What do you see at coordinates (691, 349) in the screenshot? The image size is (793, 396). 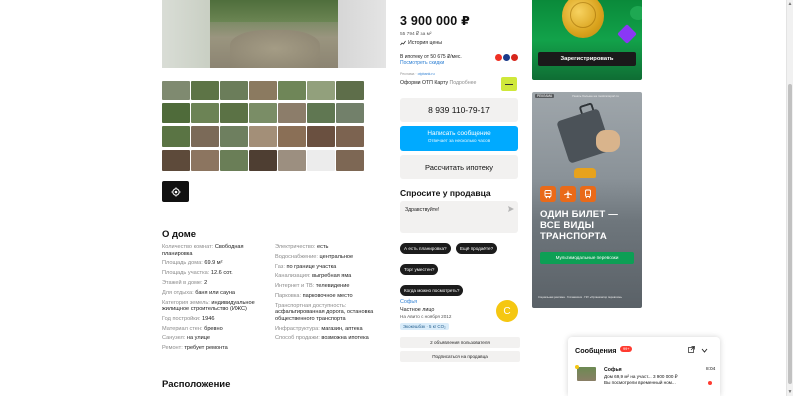 I see `external-link-icon` at bounding box center [691, 349].